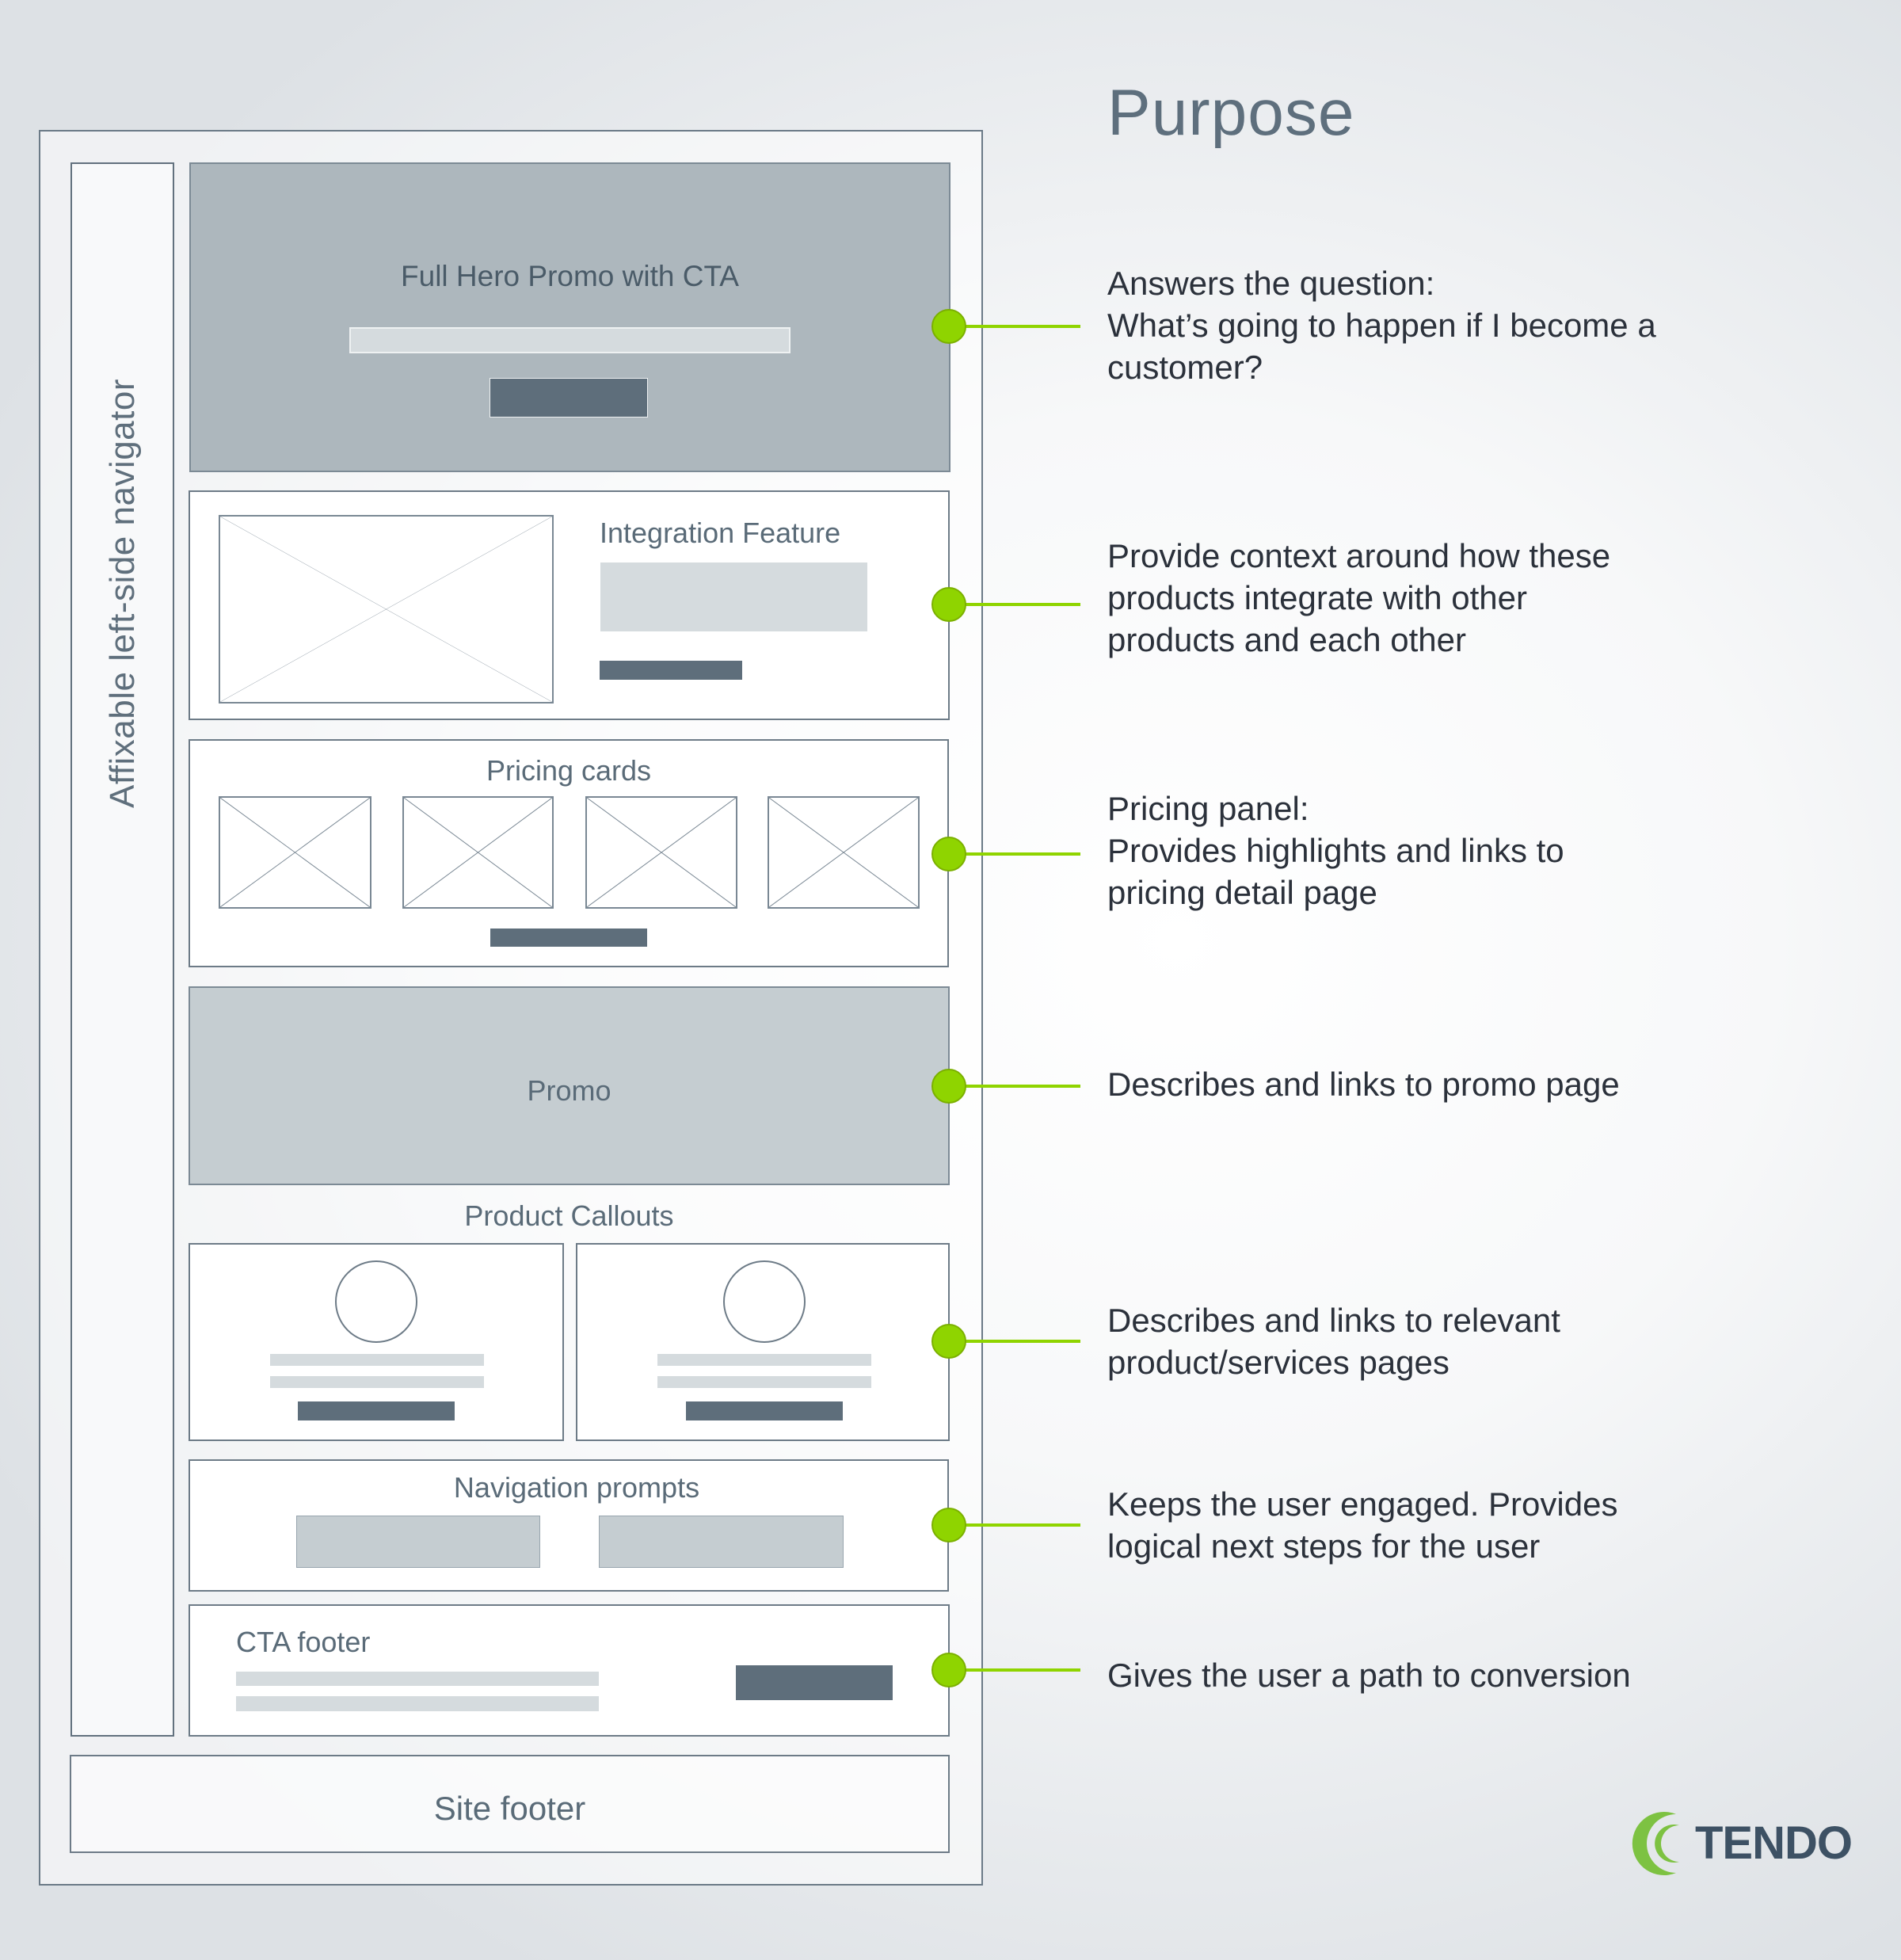  Describe the element at coordinates (733, 596) in the screenshot. I see `integration-text-placeholder` at that location.